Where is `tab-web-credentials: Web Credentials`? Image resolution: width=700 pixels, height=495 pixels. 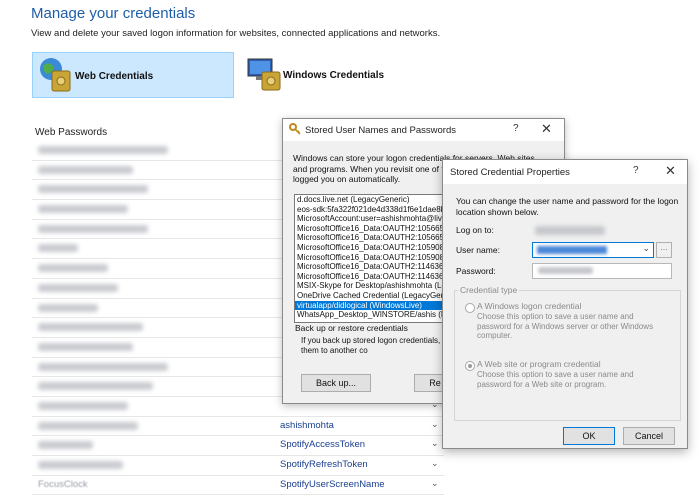
tab-web-credentials: Web Credentials is located at coordinates (133, 75).